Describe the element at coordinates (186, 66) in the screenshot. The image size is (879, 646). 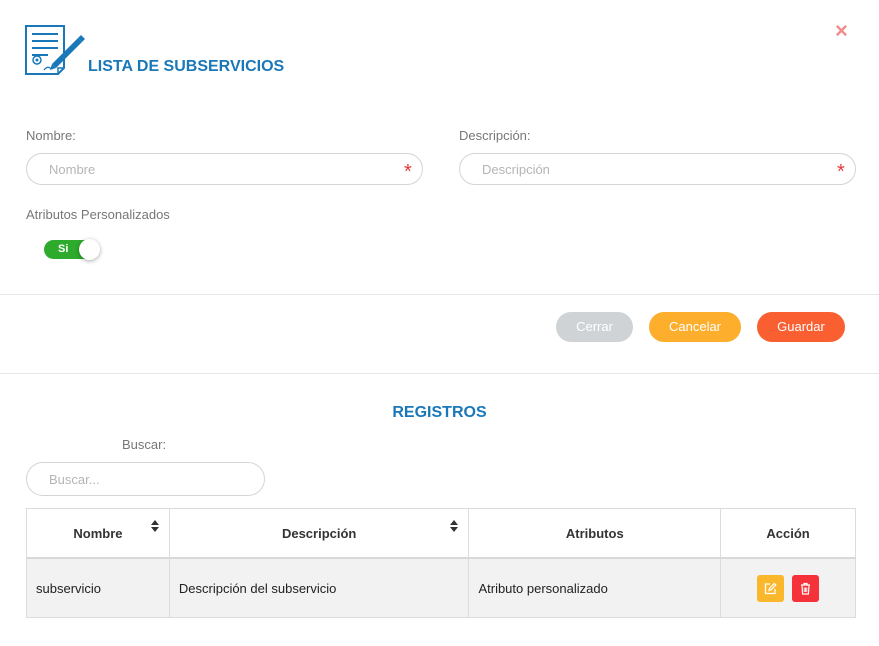
I see `page-title: LISTA DE SUBSERVICIOS` at that location.